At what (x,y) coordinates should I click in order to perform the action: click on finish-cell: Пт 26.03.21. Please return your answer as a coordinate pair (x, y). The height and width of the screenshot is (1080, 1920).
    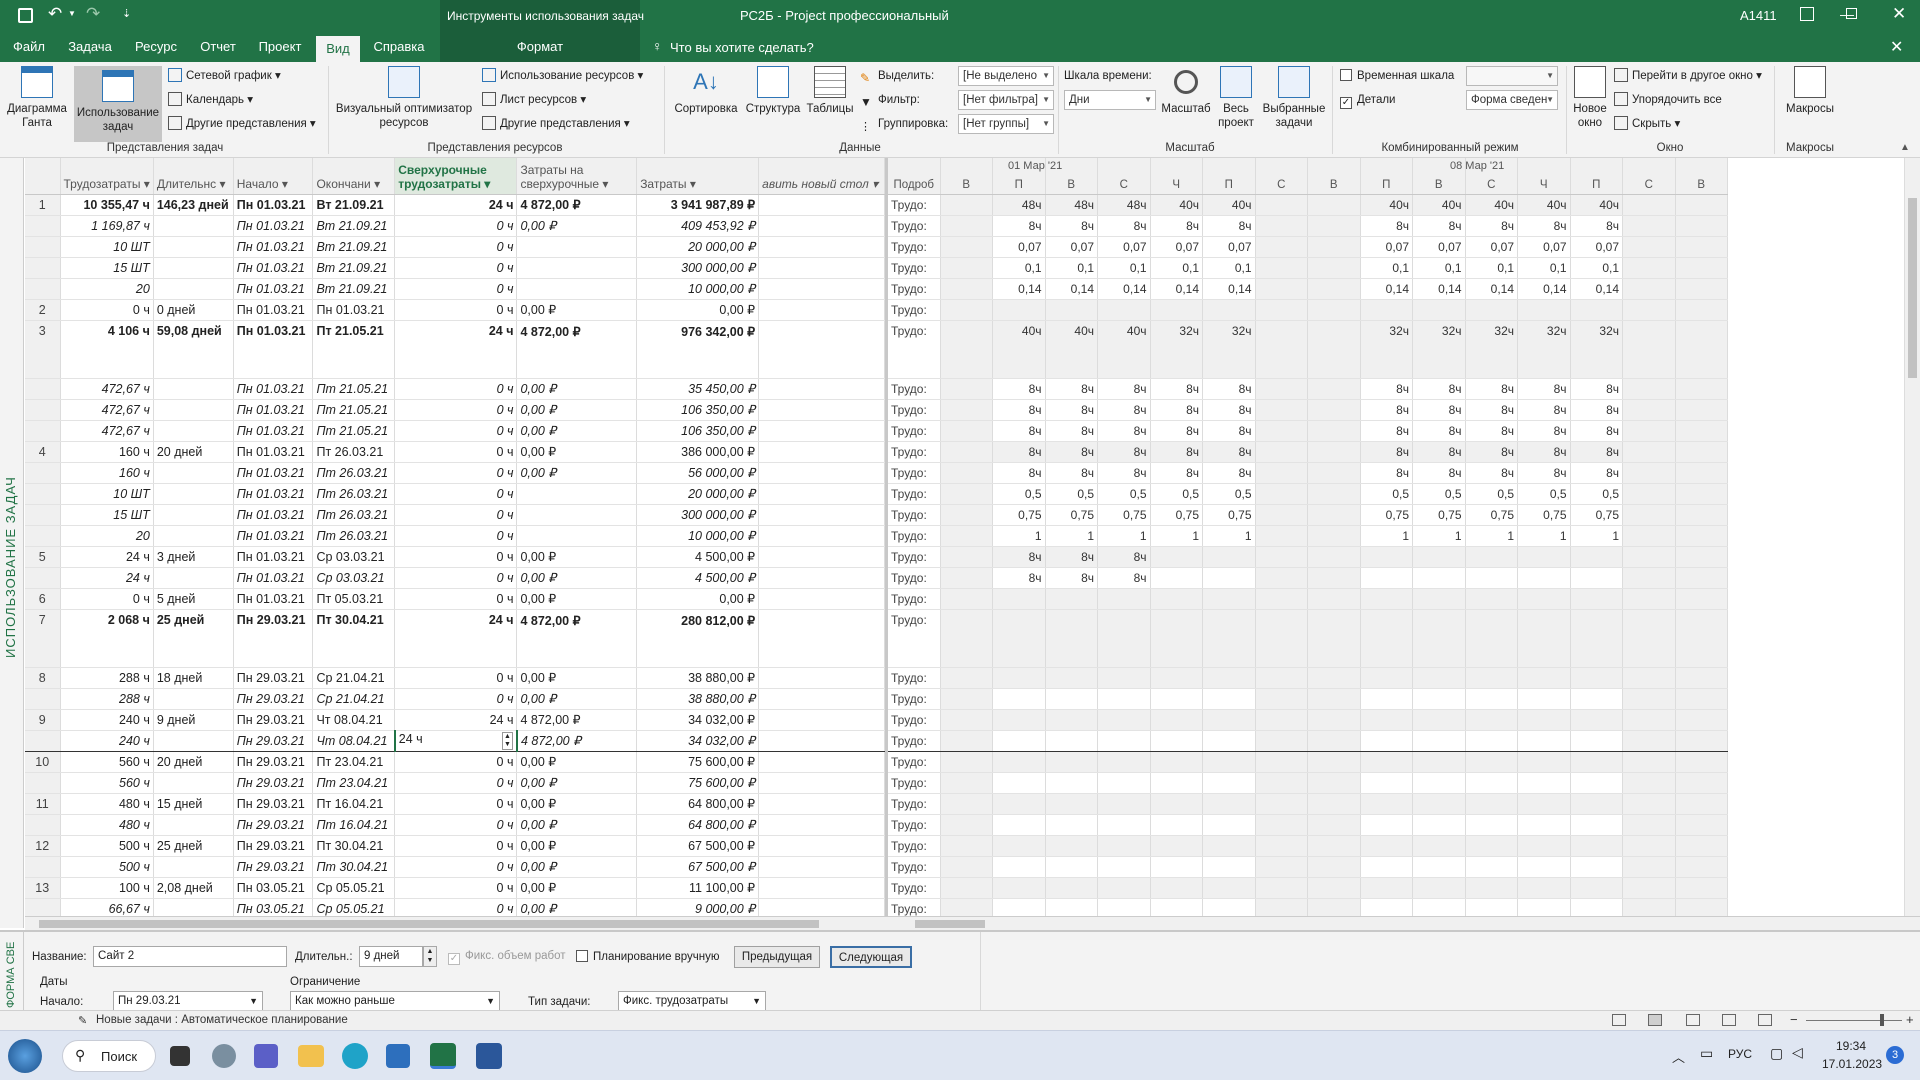
    Looking at the image, I should click on (354, 536).